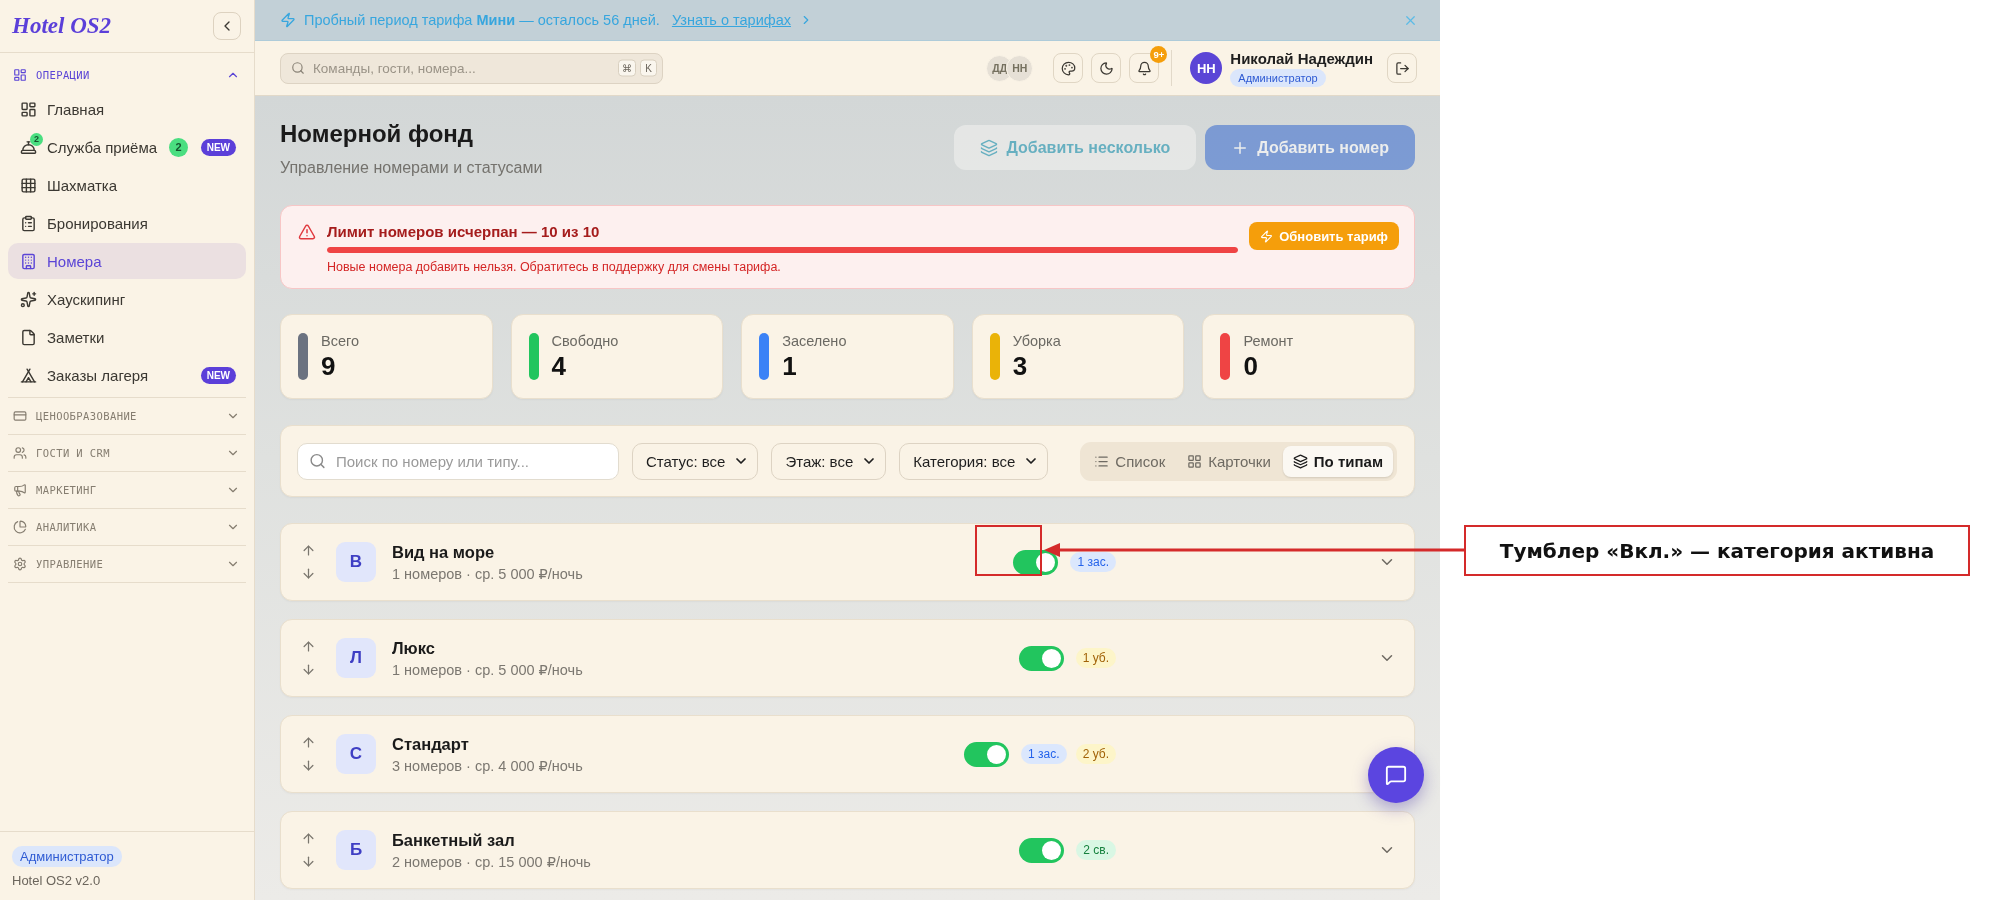 The width and height of the screenshot is (1994, 900). What do you see at coordinates (20, 564) in the screenshot?
I see `settings-icon` at bounding box center [20, 564].